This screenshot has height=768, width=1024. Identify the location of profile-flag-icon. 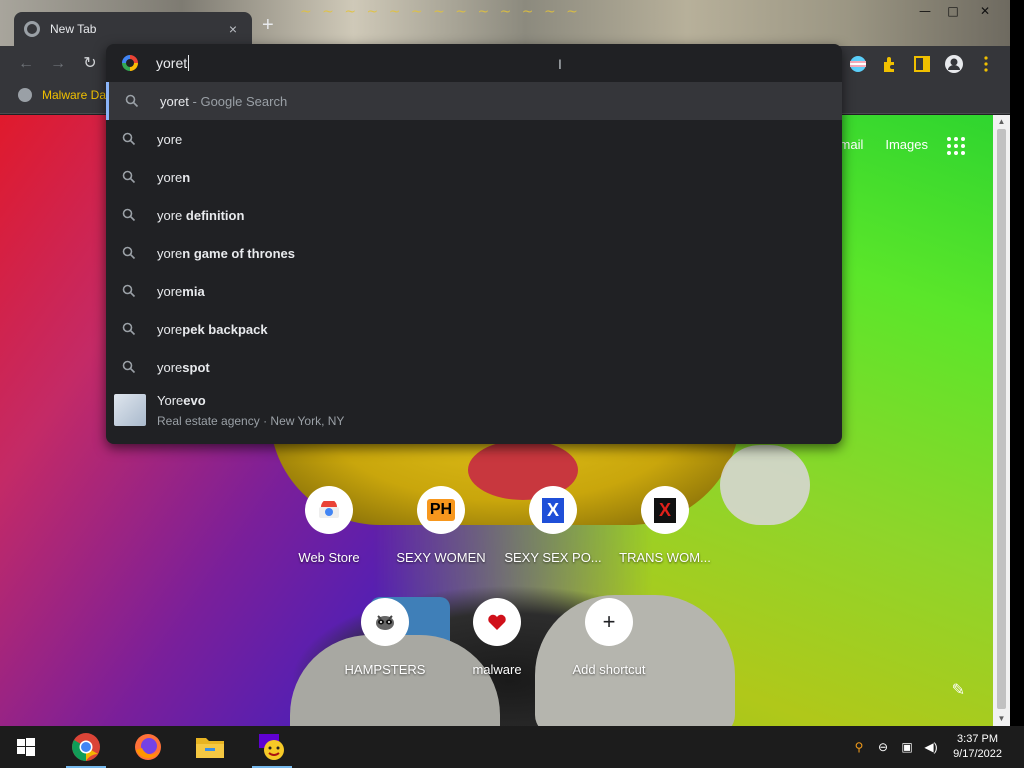
(858, 64).